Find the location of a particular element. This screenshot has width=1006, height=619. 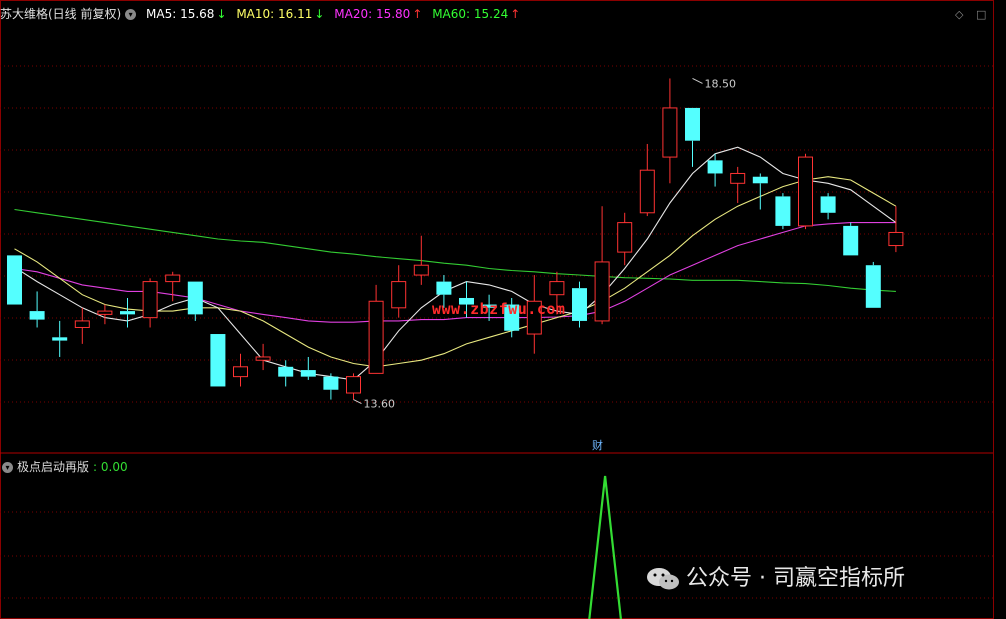

indicator-settings-icon: ▾ is located at coordinates (7, 467).